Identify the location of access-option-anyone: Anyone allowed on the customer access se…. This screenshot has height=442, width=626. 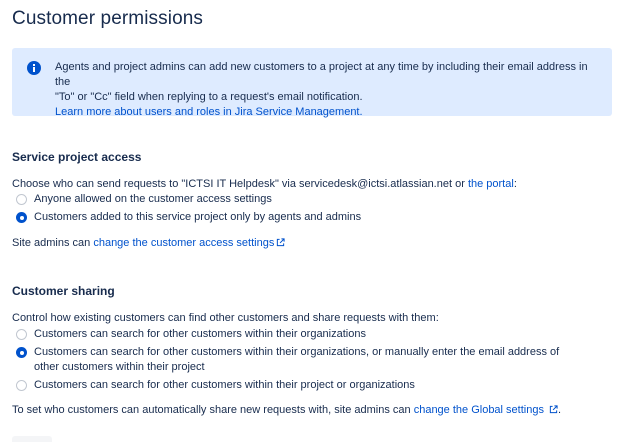
(144, 199).